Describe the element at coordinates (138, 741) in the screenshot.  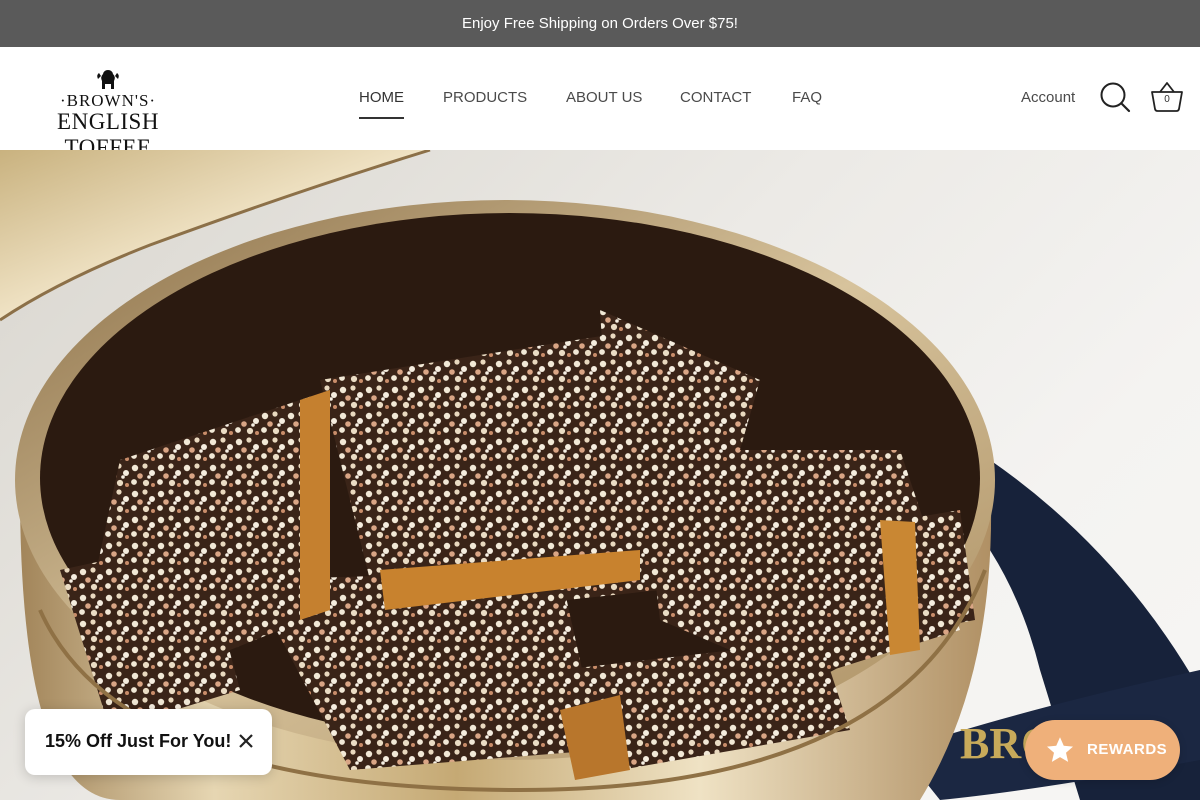
I see `promo-text: 15% Off Just For You!` at that location.